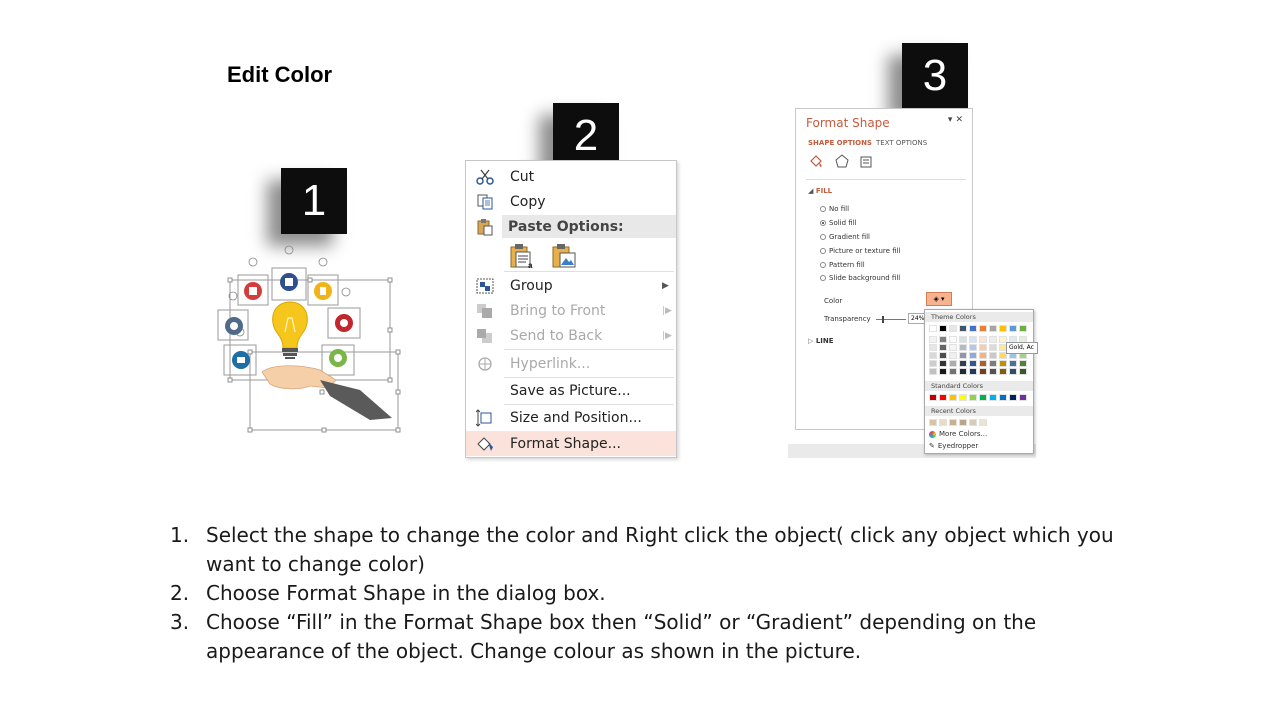 The width and height of the screenshot is (1280, 720). I want to click on menu-item-bring-to-front: Bring to Front |▶, so click(571, 310).